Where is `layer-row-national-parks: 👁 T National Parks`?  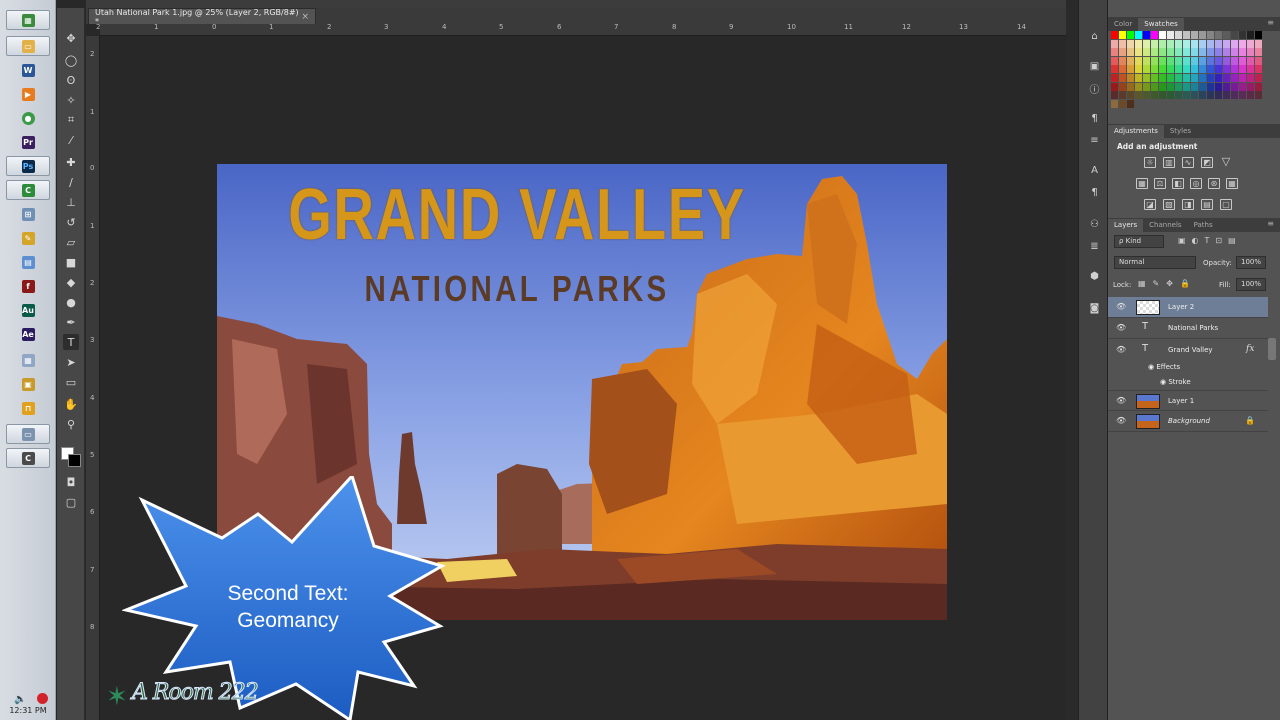
layer-row-national-parks: 👁 T National Parks is located at coordinates (1188, 328).